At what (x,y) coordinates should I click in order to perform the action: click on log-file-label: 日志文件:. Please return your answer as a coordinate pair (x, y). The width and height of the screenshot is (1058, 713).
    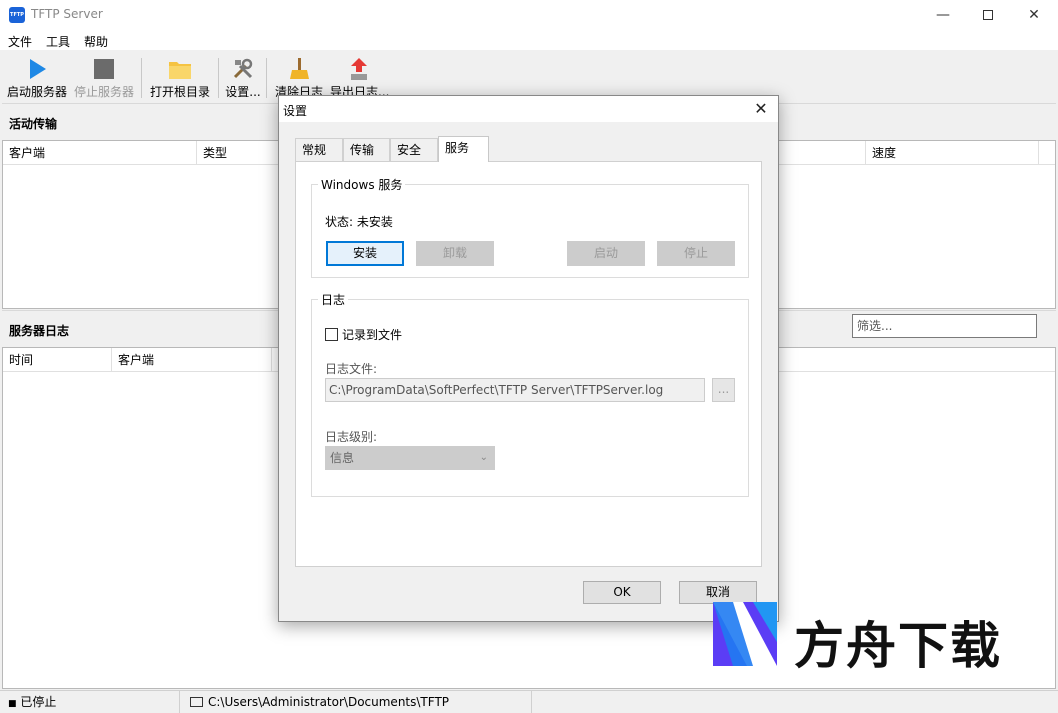
    Looking at the image, I should click on (351, 369).